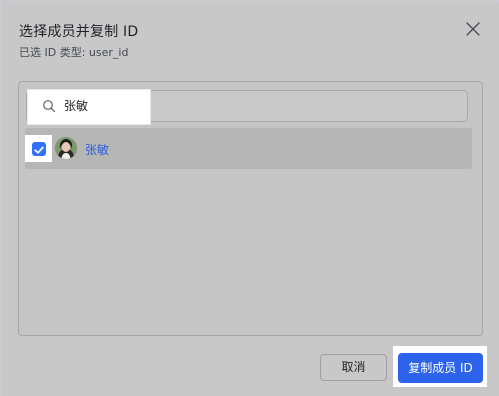 Image resolution: width=499 pixels, height=396 pixels. I want to click on checkmark-icon, so click(39, 150).